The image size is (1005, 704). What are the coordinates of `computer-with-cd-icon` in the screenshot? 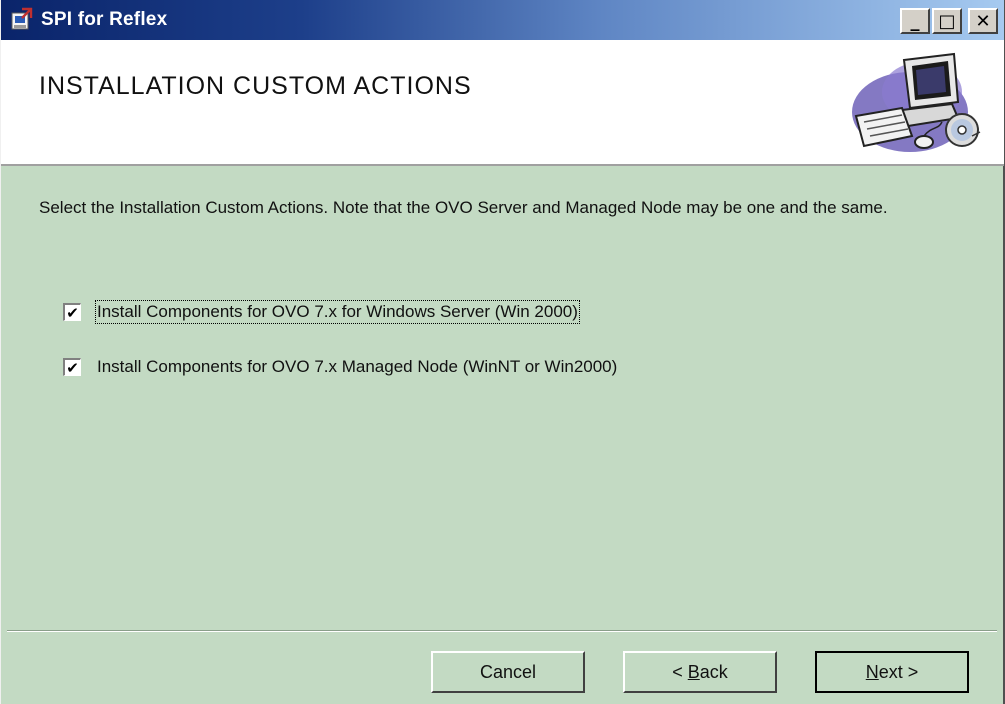 It's located at (916, 102).